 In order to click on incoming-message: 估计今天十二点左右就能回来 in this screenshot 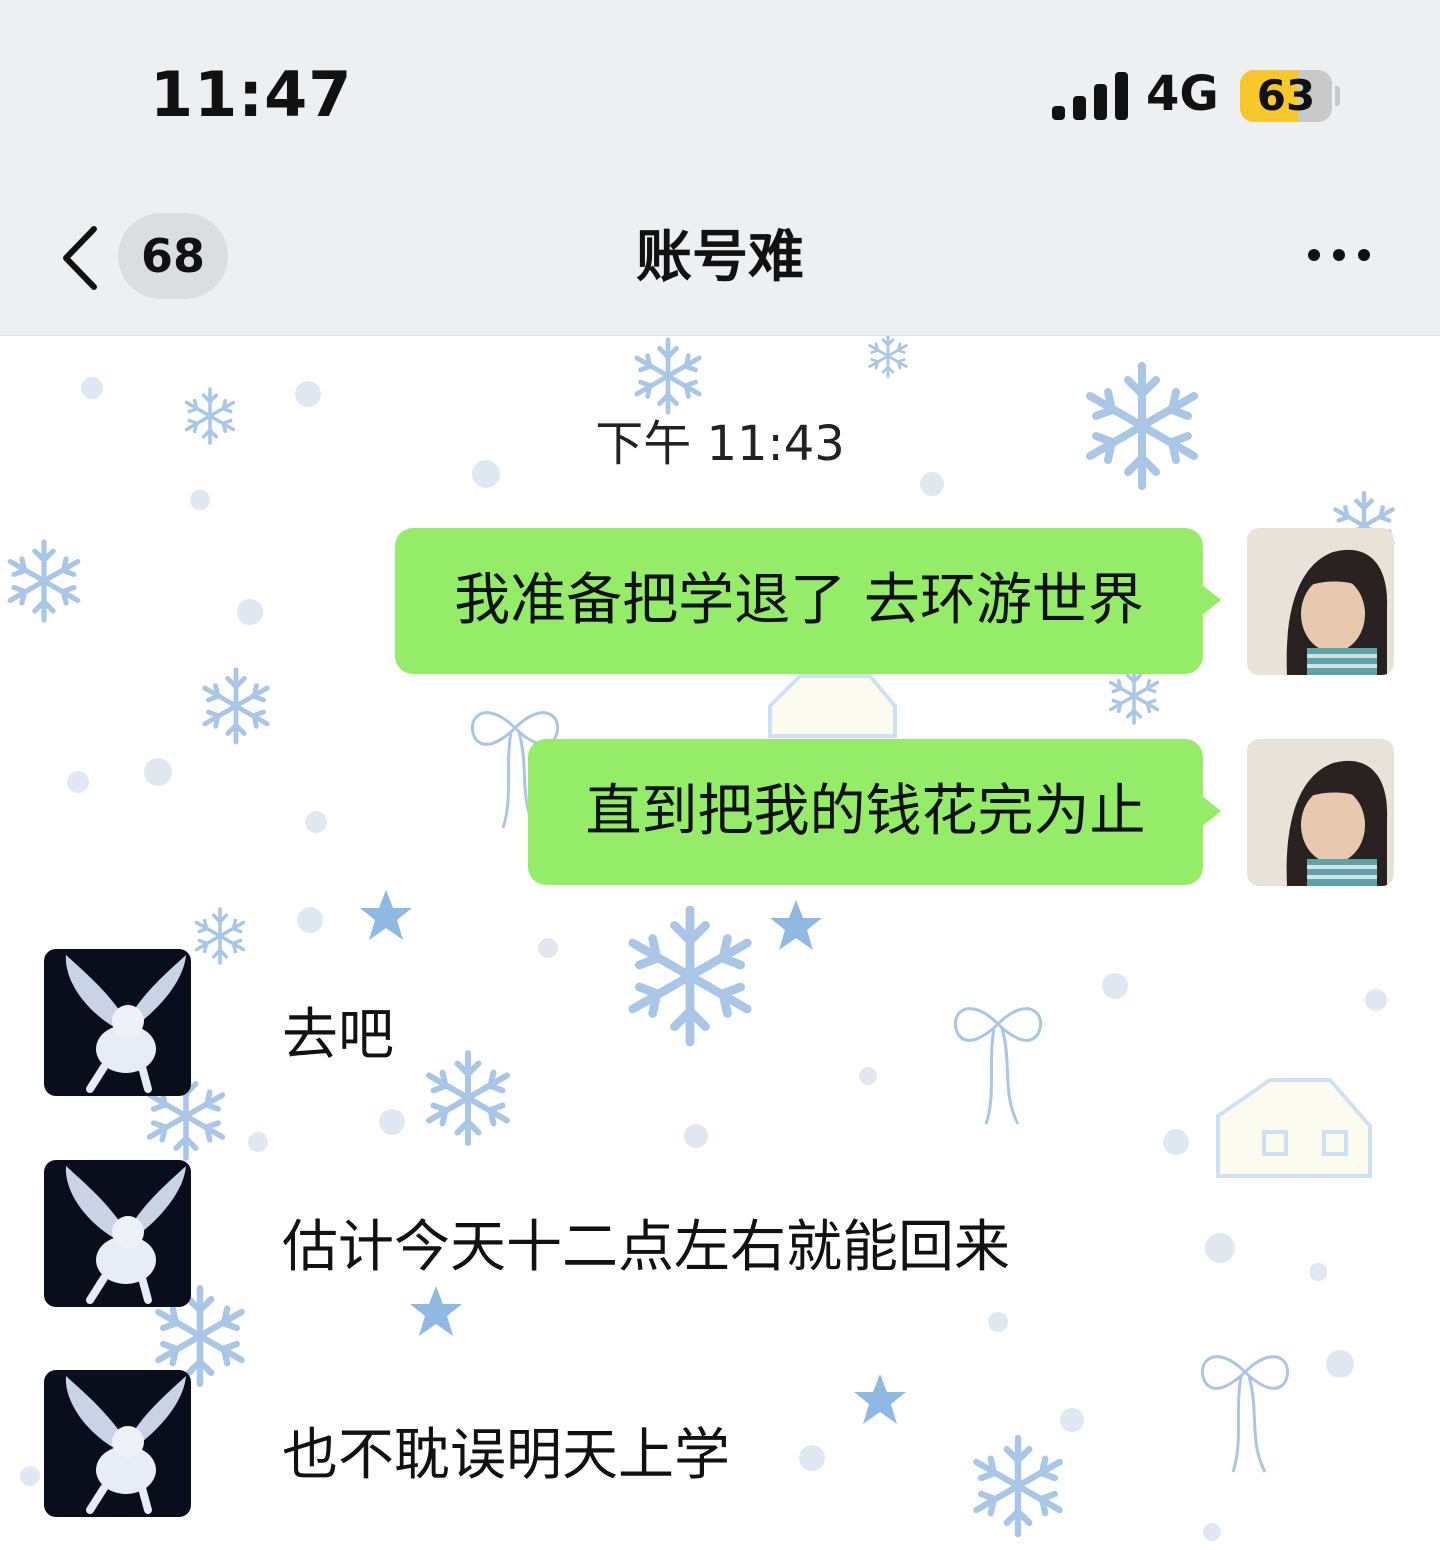, I will do `click(646, 1242)`.